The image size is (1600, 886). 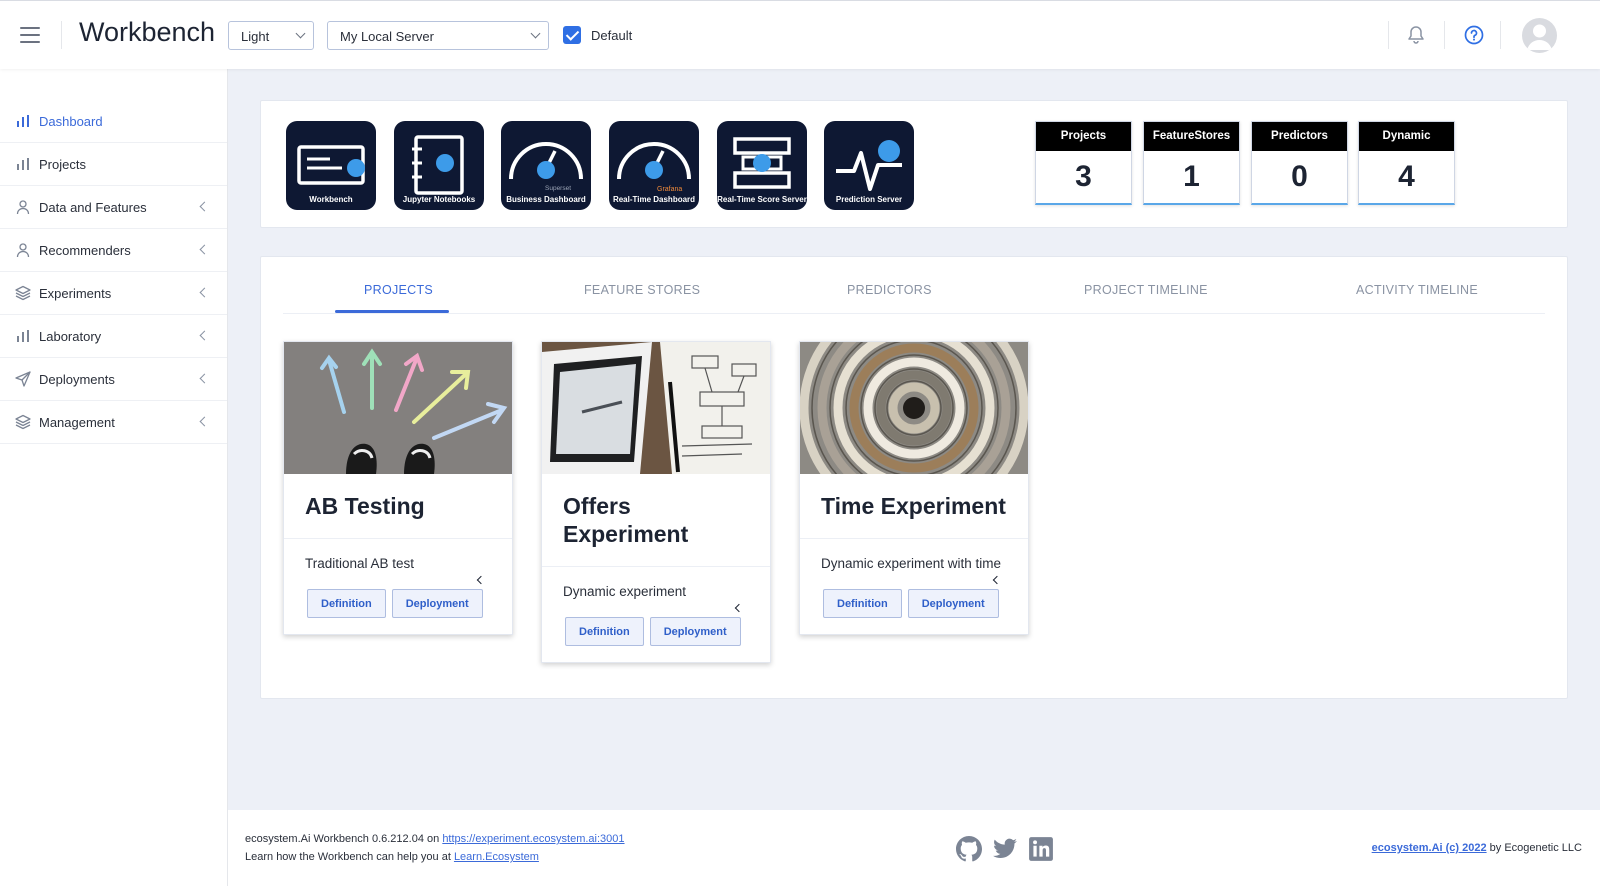 I want to click on stat-label: Predictors, so click(x=1299, y=136).